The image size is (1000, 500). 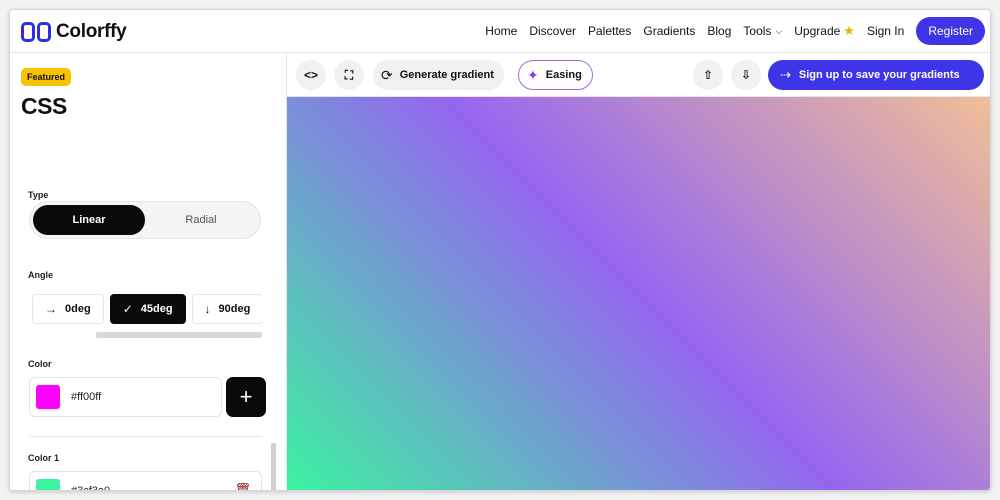 I want to click on nav-link-upgrade: Upgrade ★, so click(x=824, y=31).